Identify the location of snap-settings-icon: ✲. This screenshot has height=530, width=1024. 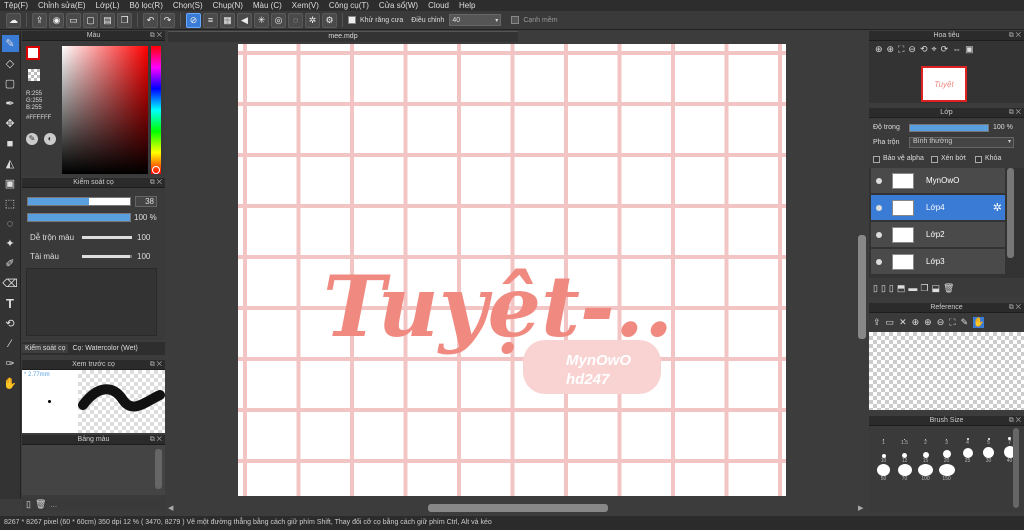
(312, 20).